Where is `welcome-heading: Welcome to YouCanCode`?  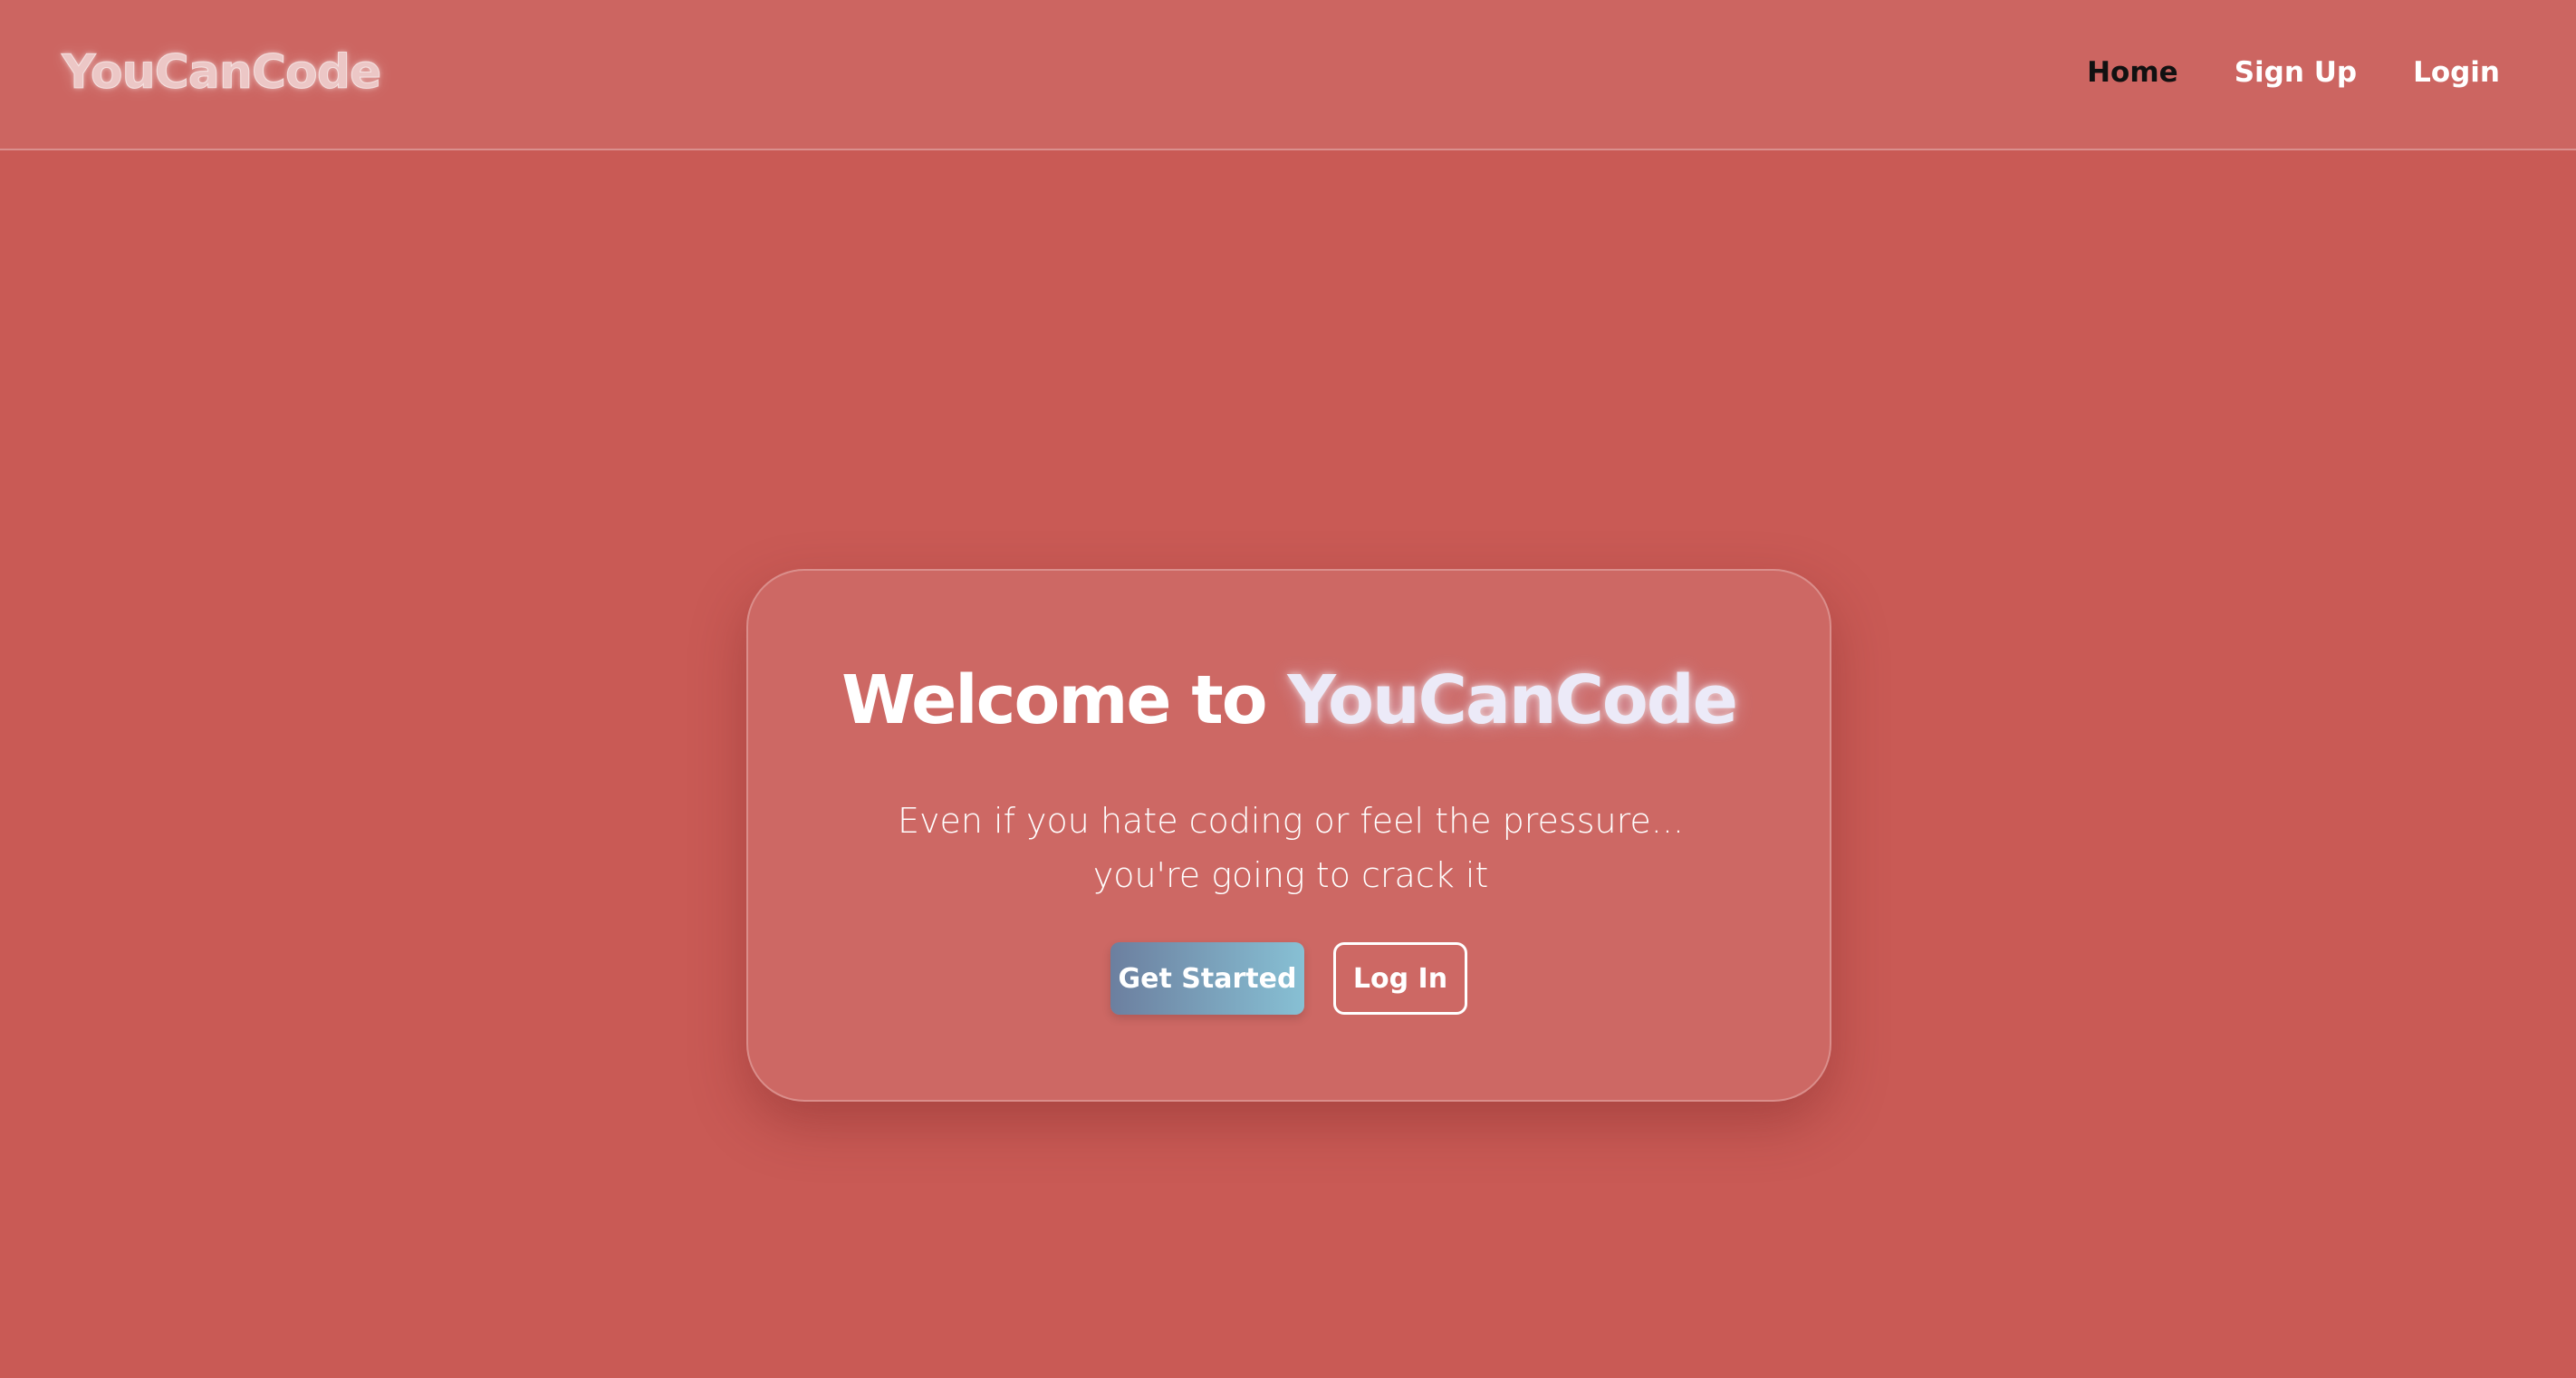
welcome-heading: Welcome to YouCanCode is located at coordinates (1289, 700).